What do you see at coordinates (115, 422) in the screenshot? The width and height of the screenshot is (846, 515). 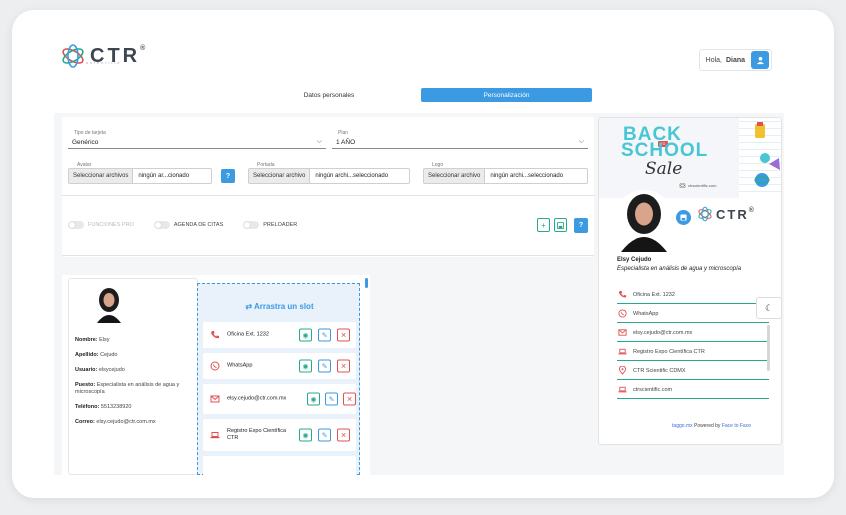 I see `profile-email-row: Correo: elsy.cejudo@ctr.com.mx` at bounding box center [115, 422].